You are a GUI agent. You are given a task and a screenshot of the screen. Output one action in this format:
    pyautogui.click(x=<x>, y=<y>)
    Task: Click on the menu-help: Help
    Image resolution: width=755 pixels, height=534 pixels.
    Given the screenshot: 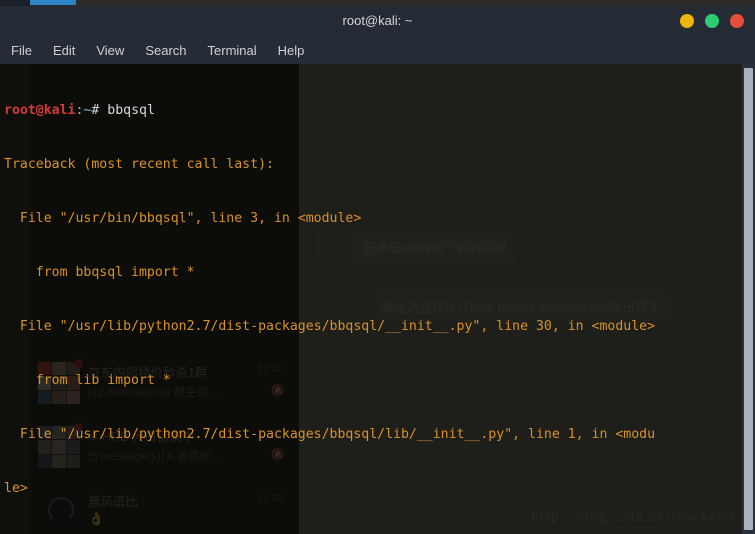 What is the action you would take?
    pyautogui.click(x=291, y=50)
    